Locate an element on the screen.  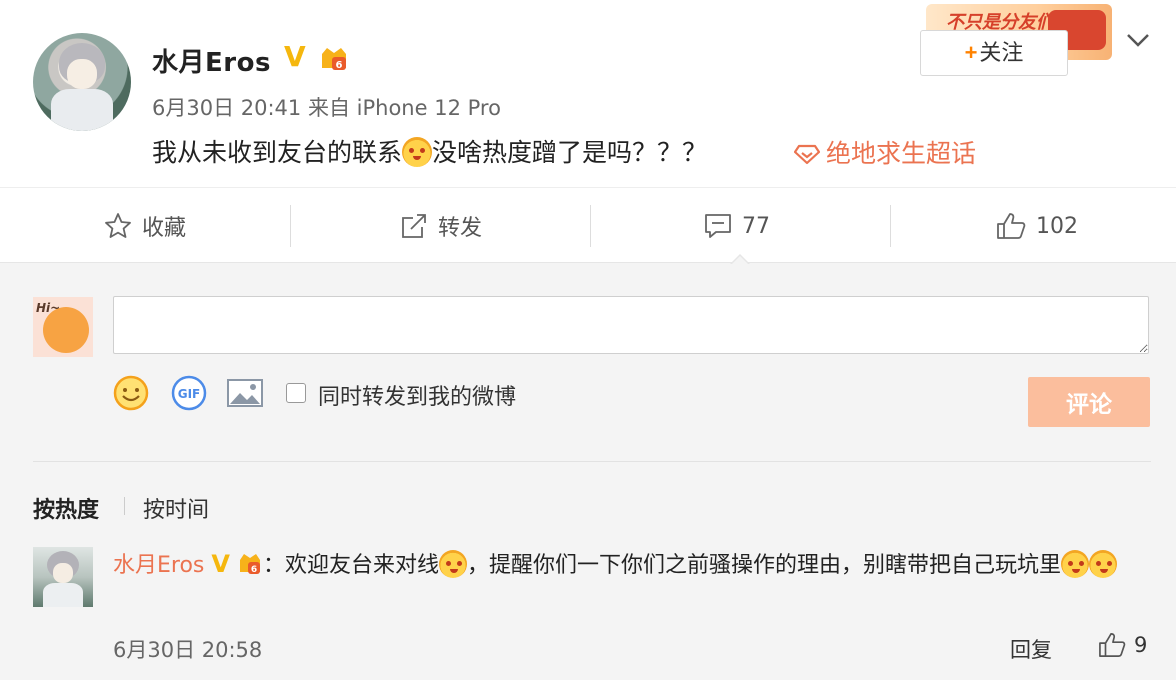
author-avatar is located at coordinates (82, 82).